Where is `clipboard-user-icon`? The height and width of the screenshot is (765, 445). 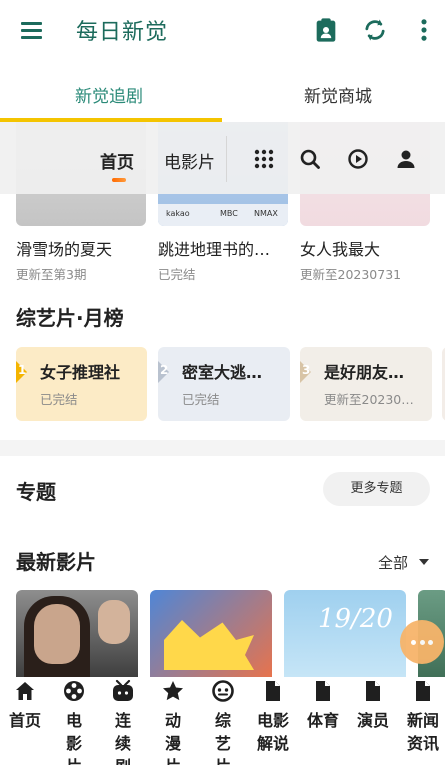
clipboard-user-icon is located at coordinates (326, 30).